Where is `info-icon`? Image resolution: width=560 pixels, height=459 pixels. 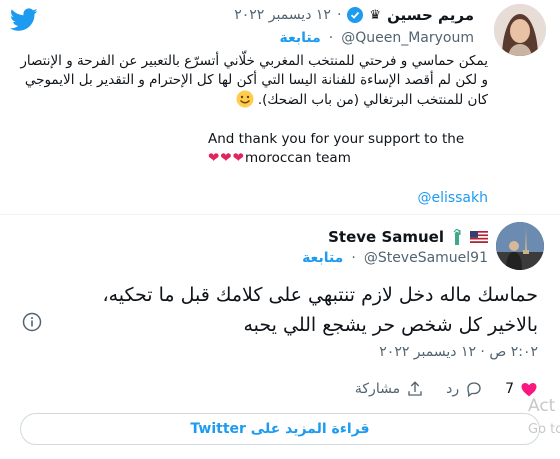 info-icon is located at coordinates (32, 322).